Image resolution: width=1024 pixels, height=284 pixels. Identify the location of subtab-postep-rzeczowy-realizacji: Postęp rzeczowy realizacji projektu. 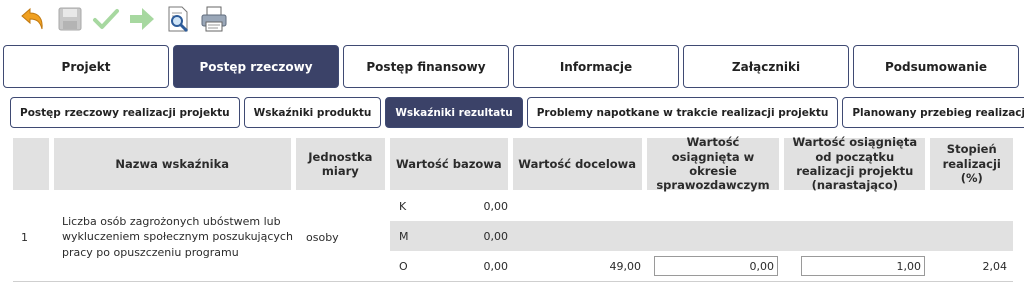
(125, 112).